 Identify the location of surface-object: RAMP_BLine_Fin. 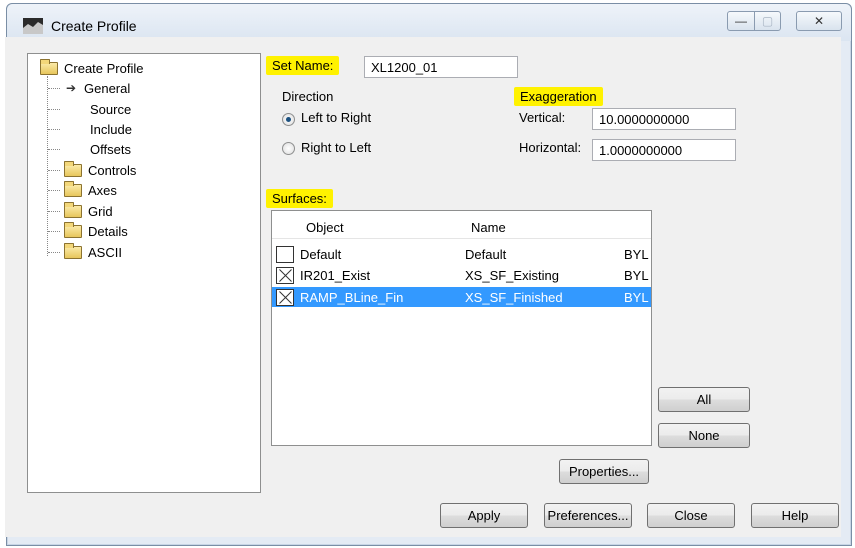
(352, 297).